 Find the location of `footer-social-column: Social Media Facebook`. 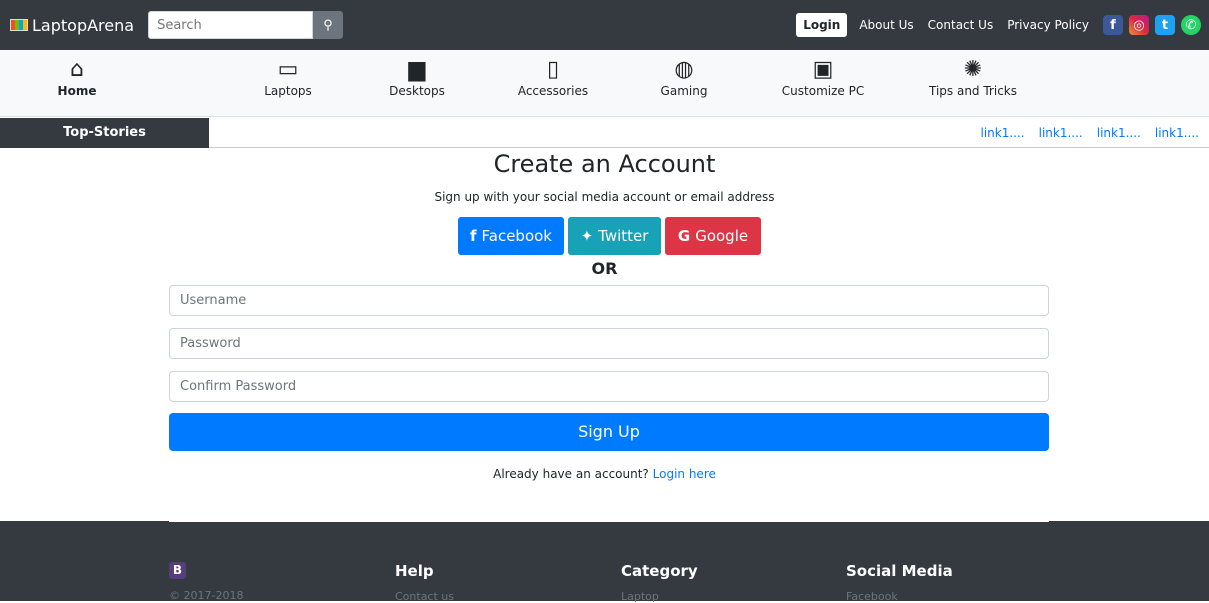

footer-social-column: Social Media Facebook is located at coordinates (899, 582).